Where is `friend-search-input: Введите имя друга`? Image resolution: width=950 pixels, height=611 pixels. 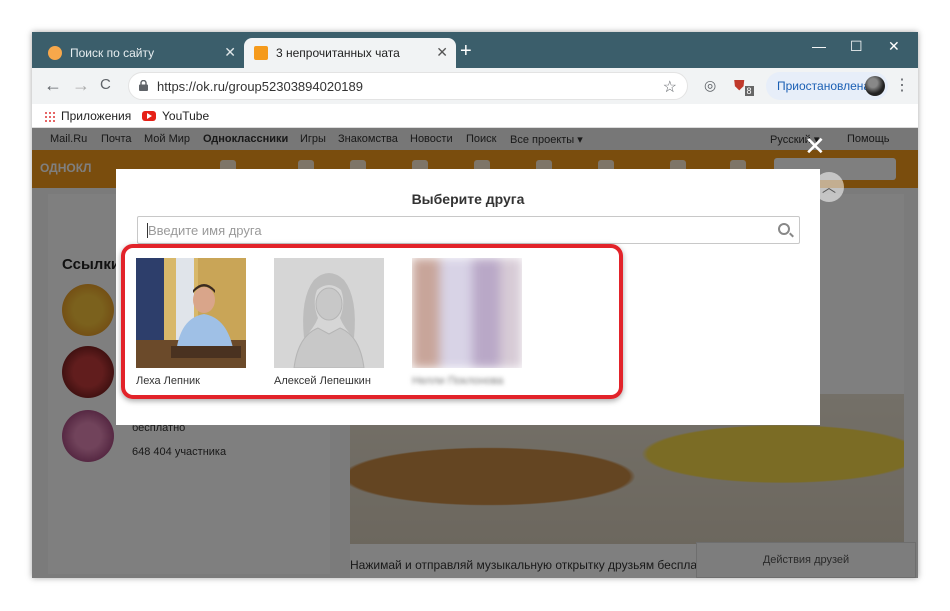 friend-search-input: Введите имя друга is located at coordinates (468, 230).